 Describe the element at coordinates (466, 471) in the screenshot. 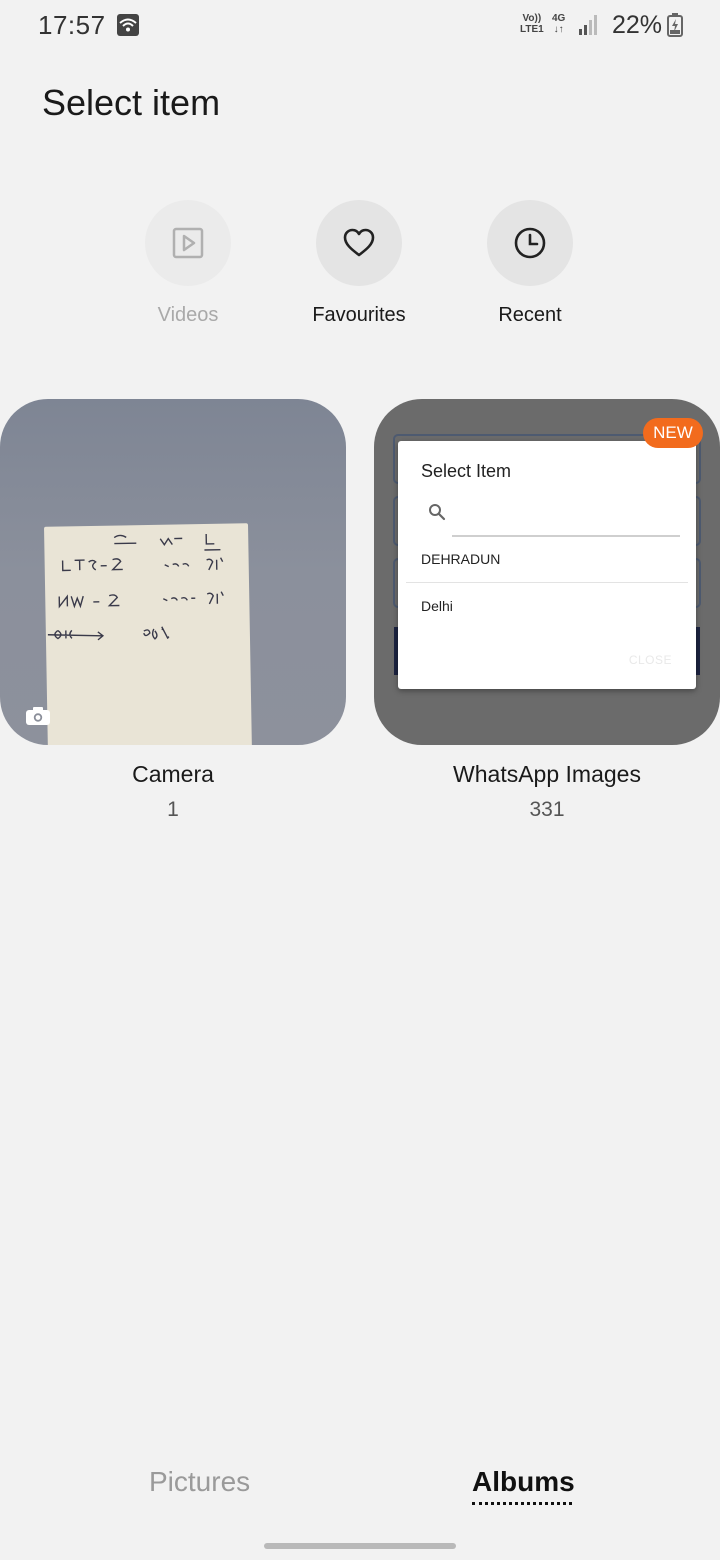

I see `dialog-title: Select Item` at that location.